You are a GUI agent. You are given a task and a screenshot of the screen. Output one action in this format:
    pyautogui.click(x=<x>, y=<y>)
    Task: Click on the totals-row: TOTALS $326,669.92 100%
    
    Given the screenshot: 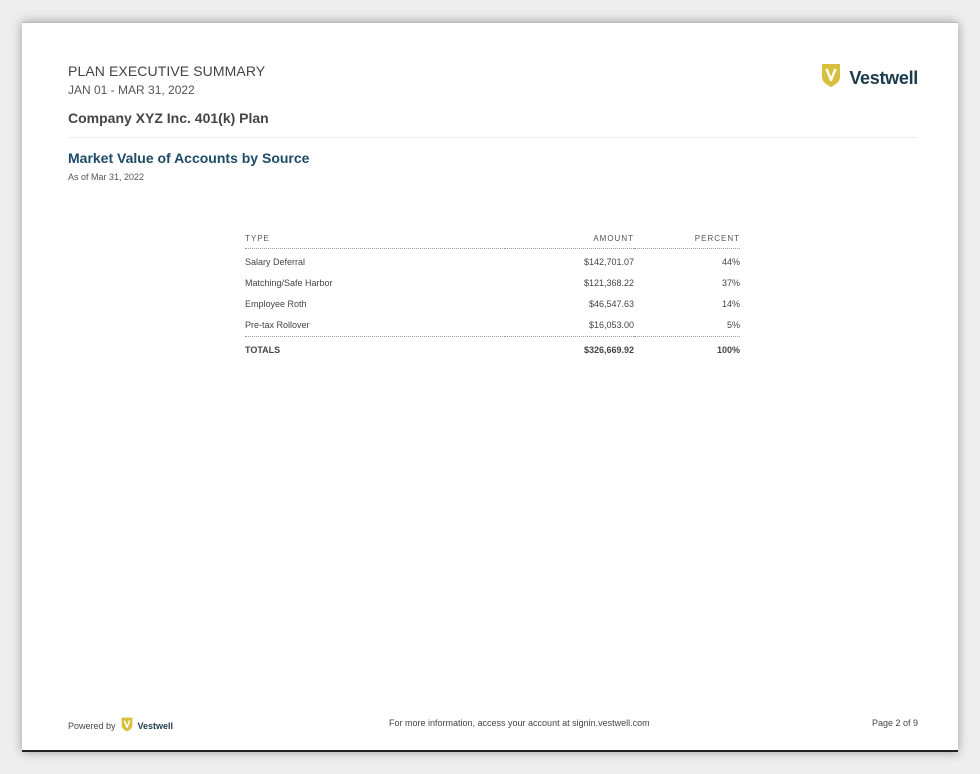 What is the action you would take?
    pyautogui.click(x=492, y=348)
    